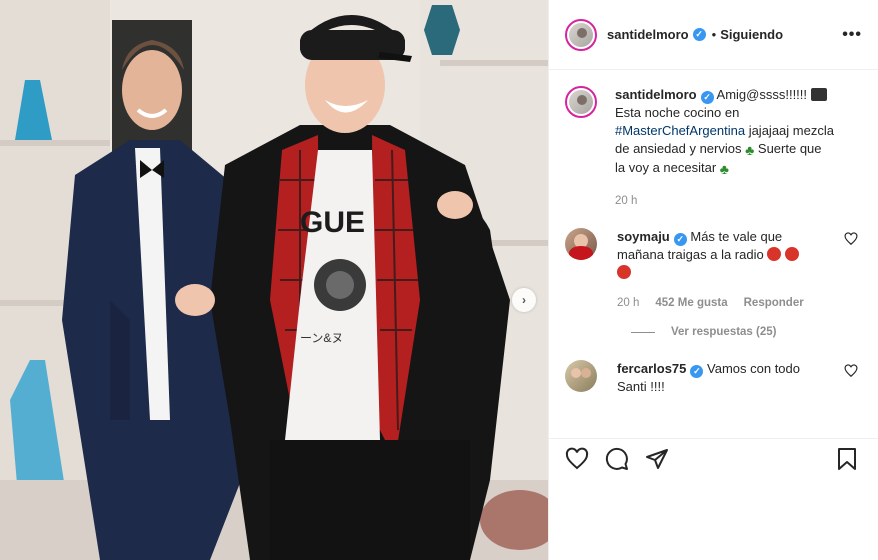 The width and height of the screenshot is (878, 560). What do you see at coordinates (691, 303) in the screenshot?
I see `comment-likes-count: 452 Me gusta` at bounding box center [691, 303].